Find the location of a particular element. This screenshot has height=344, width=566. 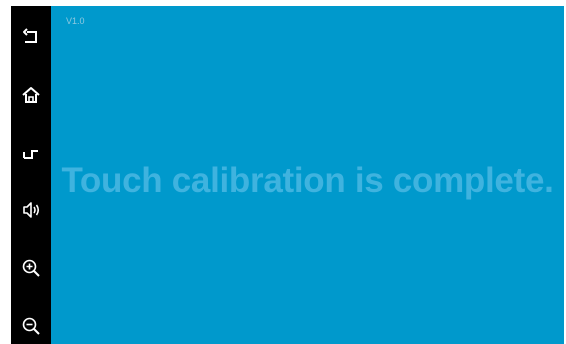

recent-apps-icon is located at coordinates (30, 154).